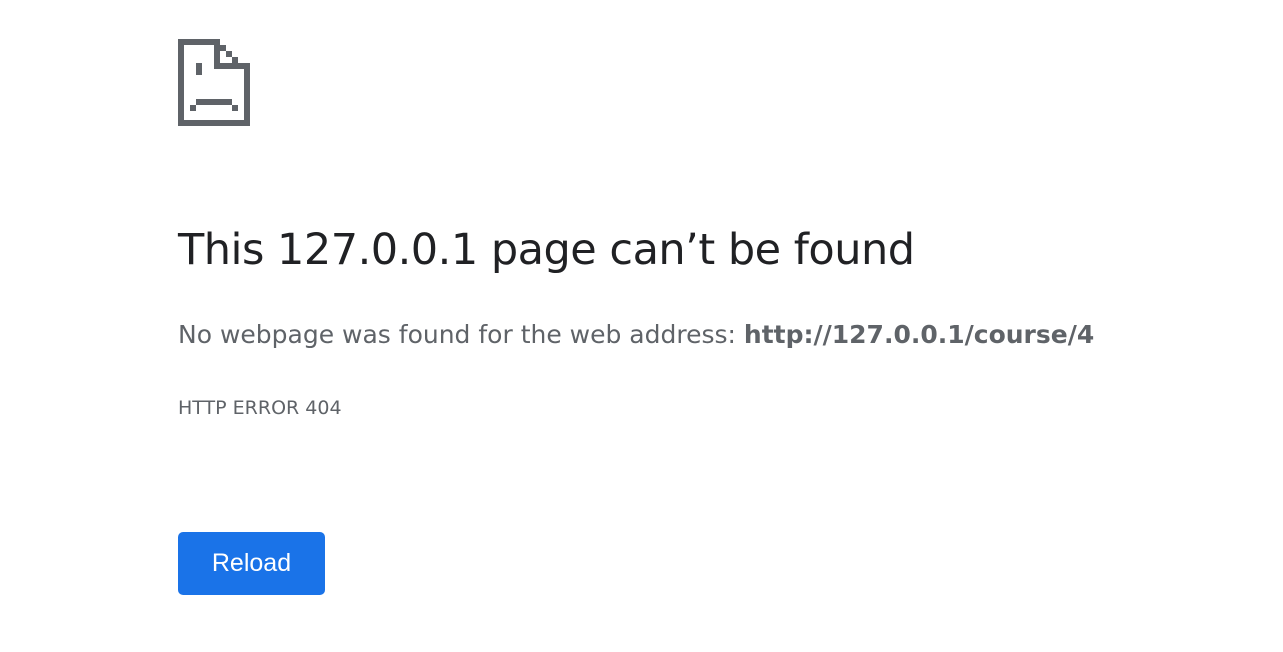 This screenshot has height=652, width=1283. What do you see at coordinates (260, 408) in the screenshot?
I see `error-code: HTTP ERROR 404` at bounding box center [260, 408].